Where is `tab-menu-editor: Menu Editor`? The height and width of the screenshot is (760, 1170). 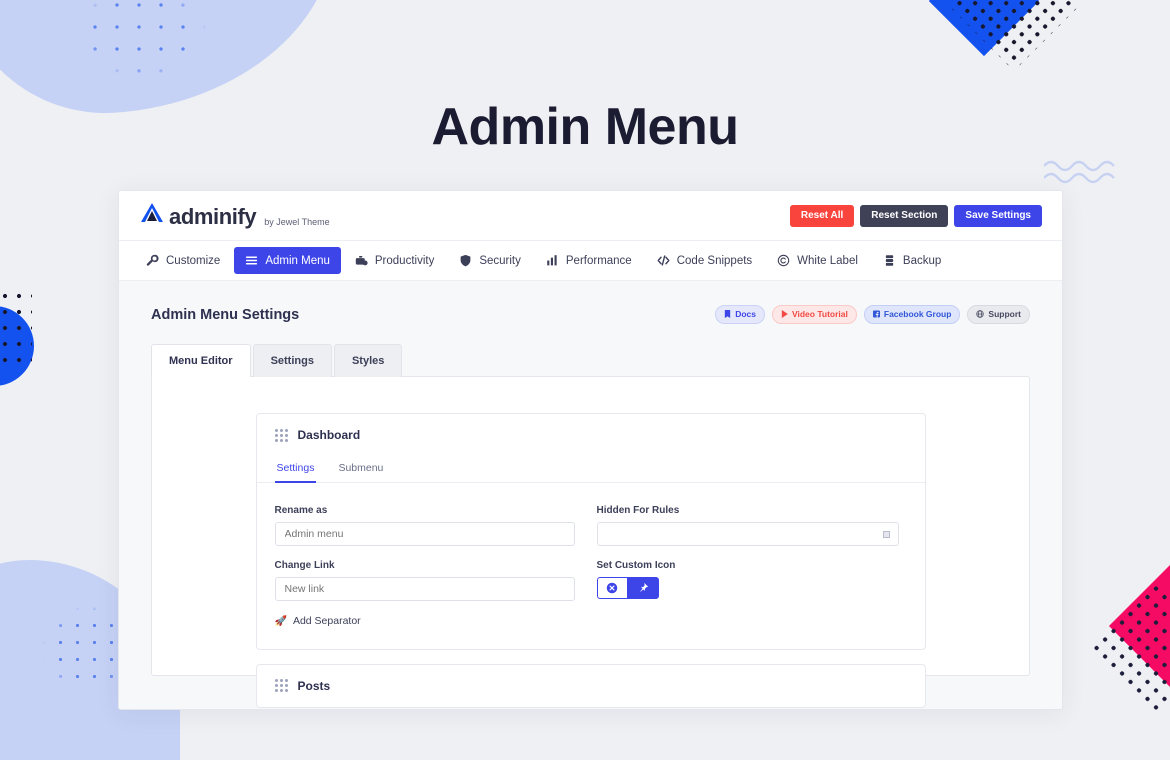 tab-menu-editor: Menu Editor is located at coordinates (201, 361).